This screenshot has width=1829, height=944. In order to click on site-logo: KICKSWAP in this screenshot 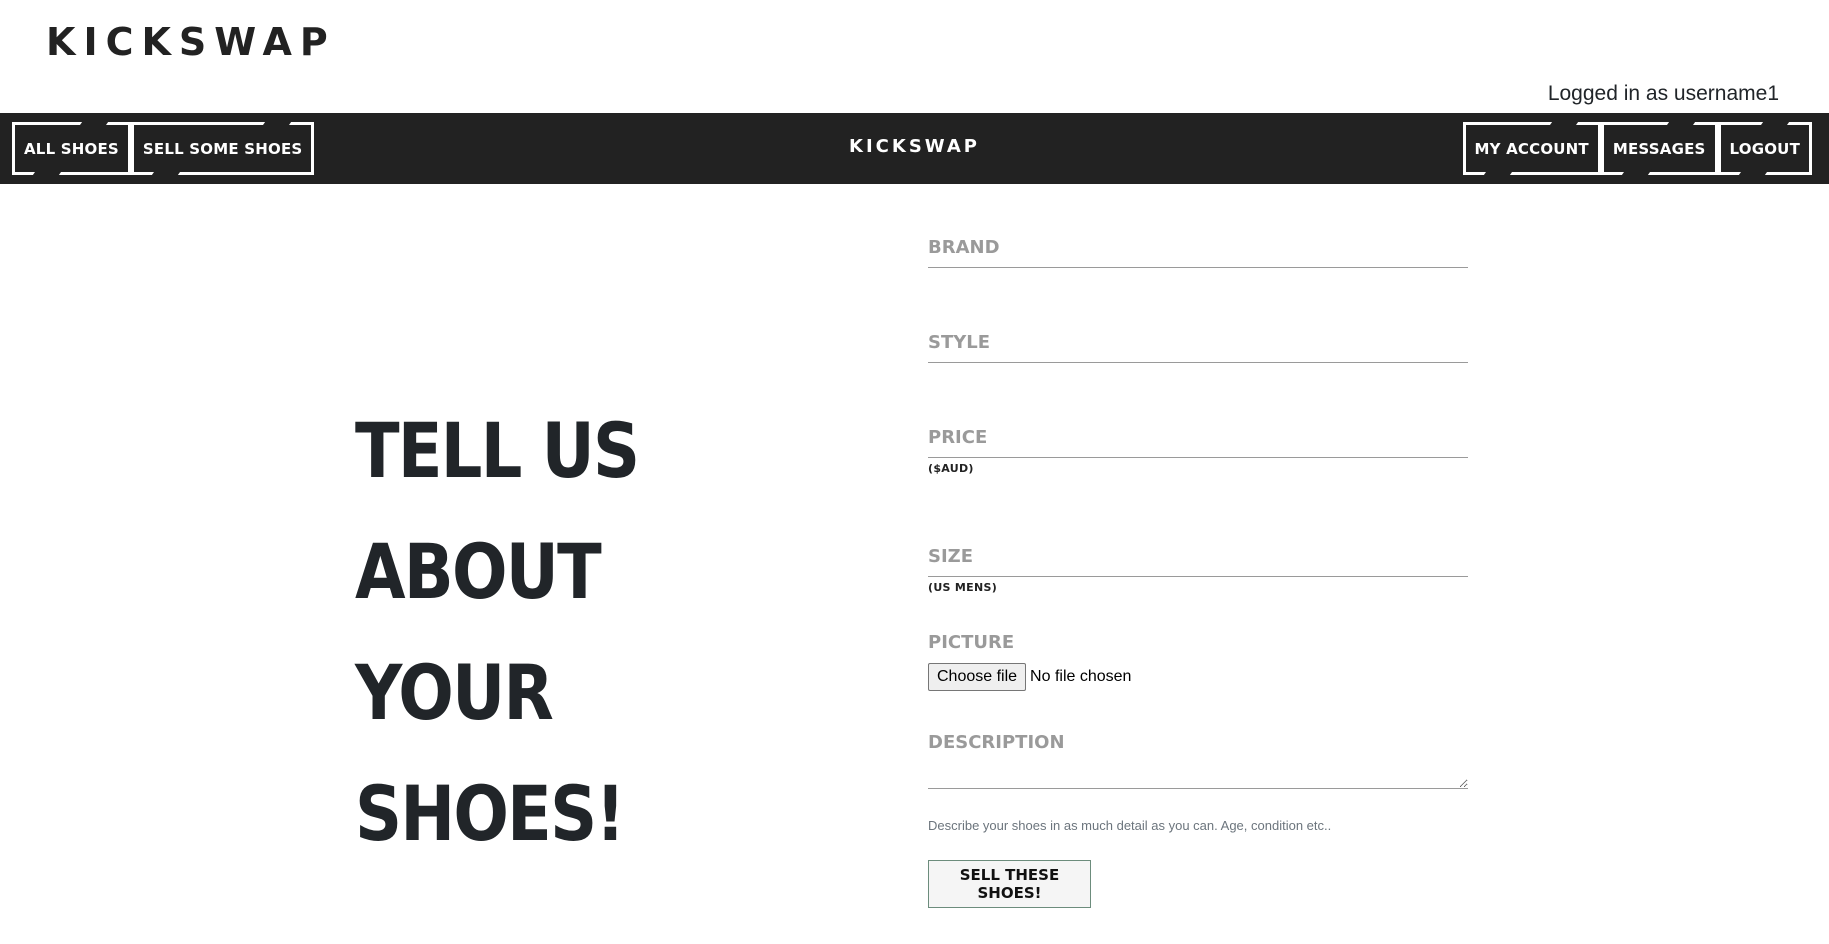, I will do `click(191, 42)`.